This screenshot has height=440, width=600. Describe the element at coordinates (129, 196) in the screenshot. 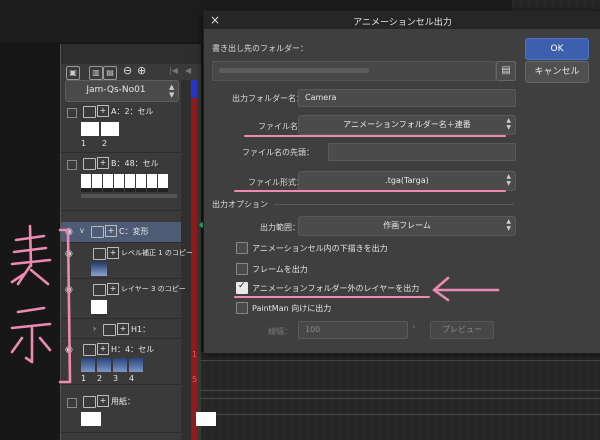

I see `horizontal-scrollbar` at that location.